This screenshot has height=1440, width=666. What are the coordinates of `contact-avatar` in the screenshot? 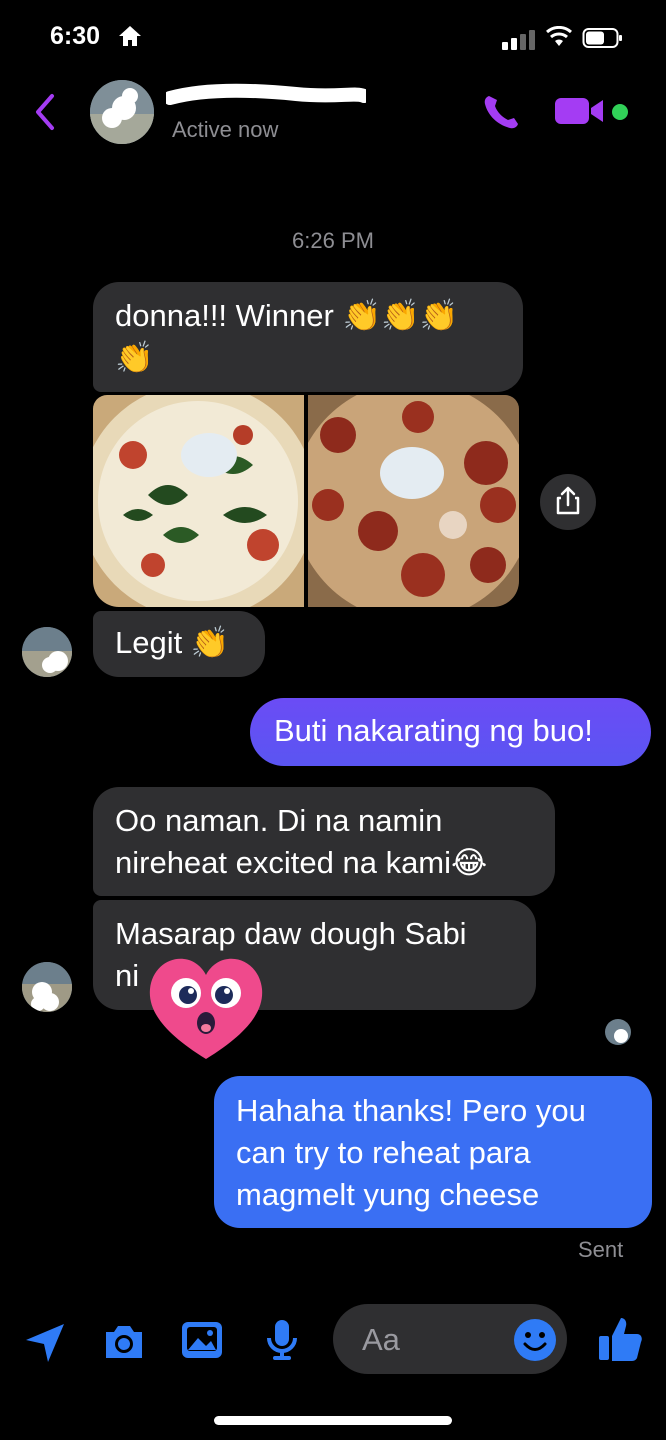 It's located at (122, 112).